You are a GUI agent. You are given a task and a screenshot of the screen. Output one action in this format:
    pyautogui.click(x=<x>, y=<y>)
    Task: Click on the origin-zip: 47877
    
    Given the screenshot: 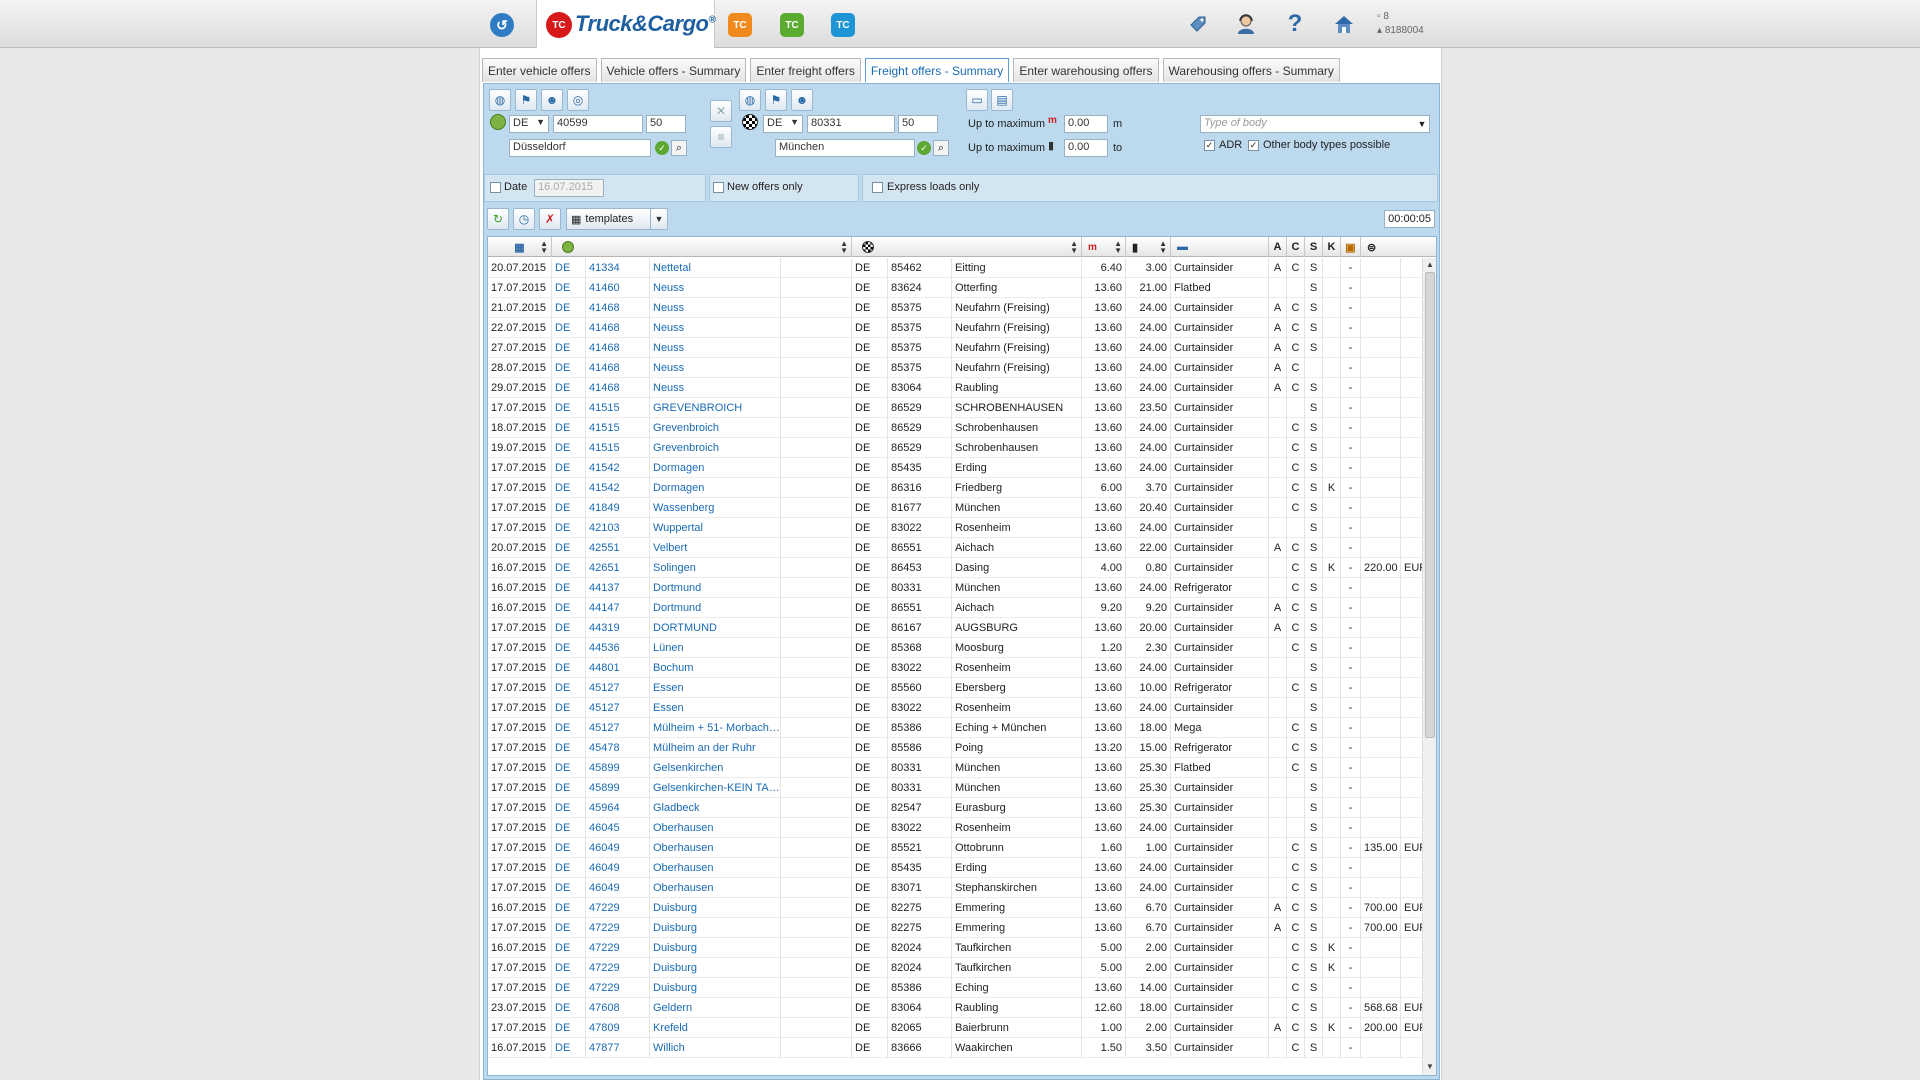 What is the action you would take?
    pyautogui.click(x=618, y=1048)
    